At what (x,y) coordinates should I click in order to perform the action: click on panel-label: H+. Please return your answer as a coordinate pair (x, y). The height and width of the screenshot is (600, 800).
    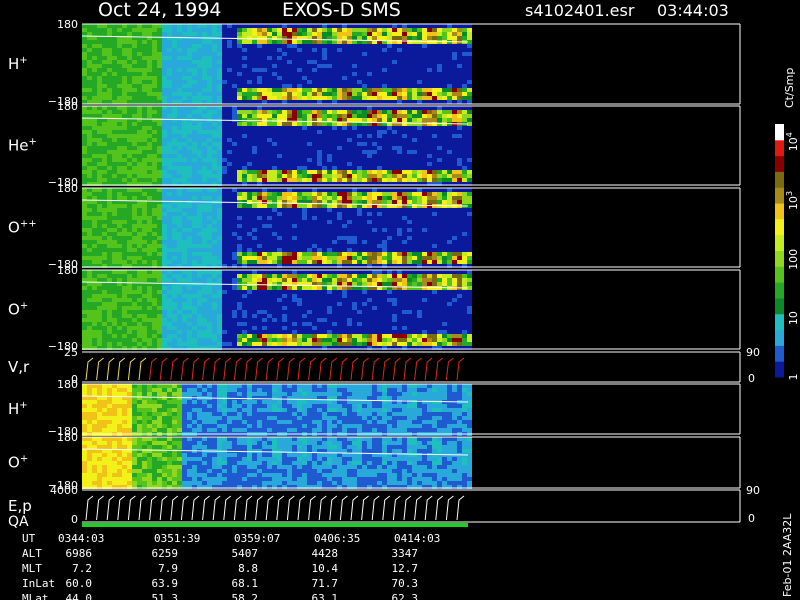
    Looking at the image, I should click on (18, 64).